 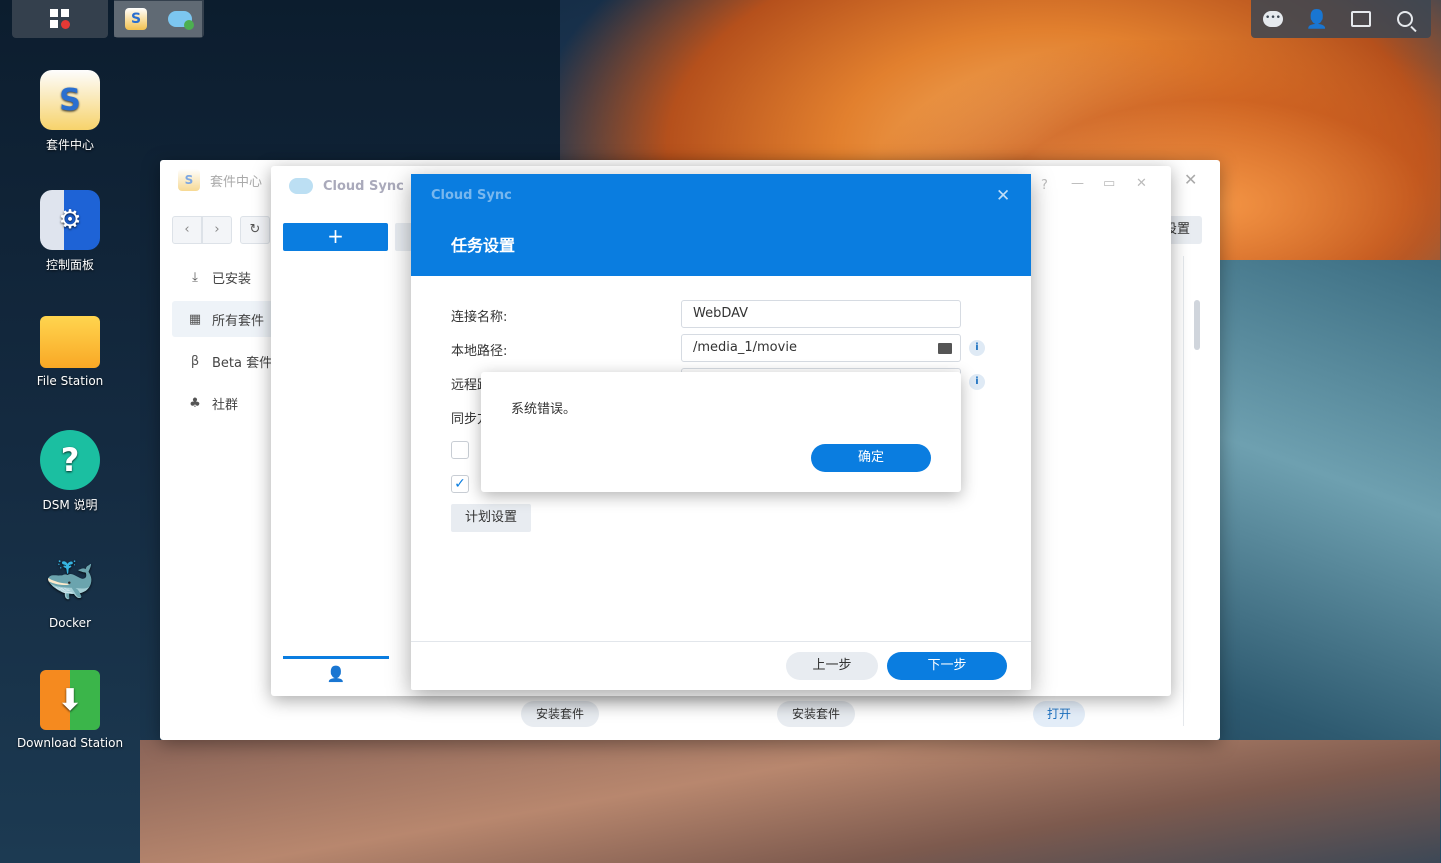 I want to click on error-message-box: 系统错误。 确定, so click(x=721, y=432).